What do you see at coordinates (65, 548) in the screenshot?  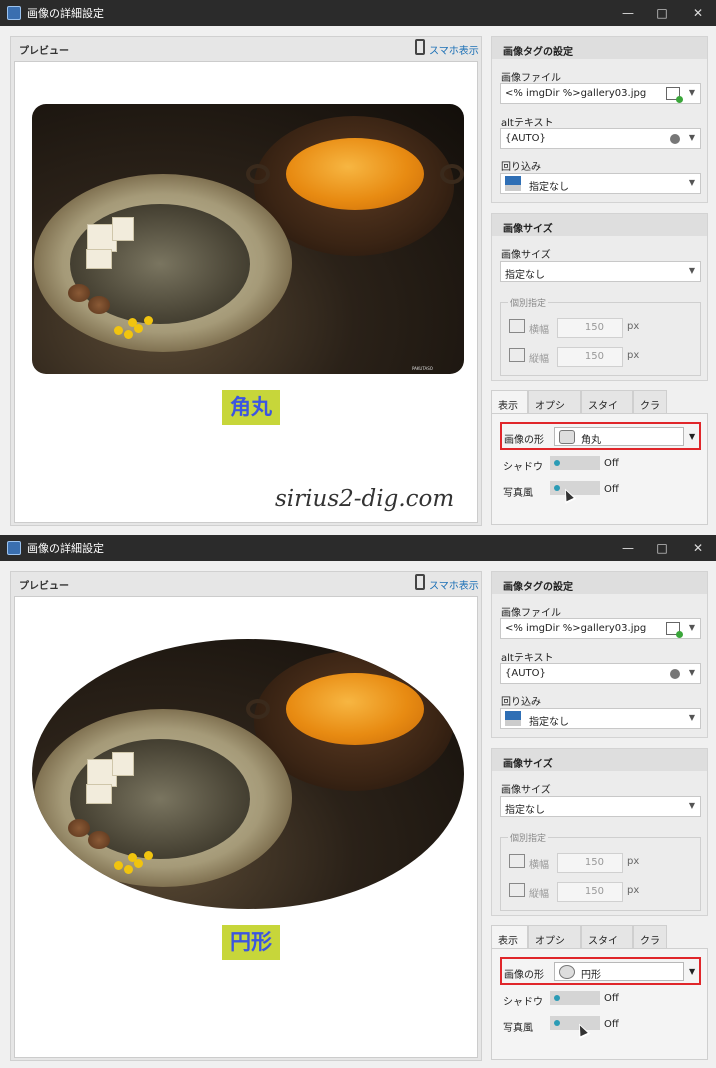 I see `window-title: 画像の詳細設定` at bounding box center [65, 548].